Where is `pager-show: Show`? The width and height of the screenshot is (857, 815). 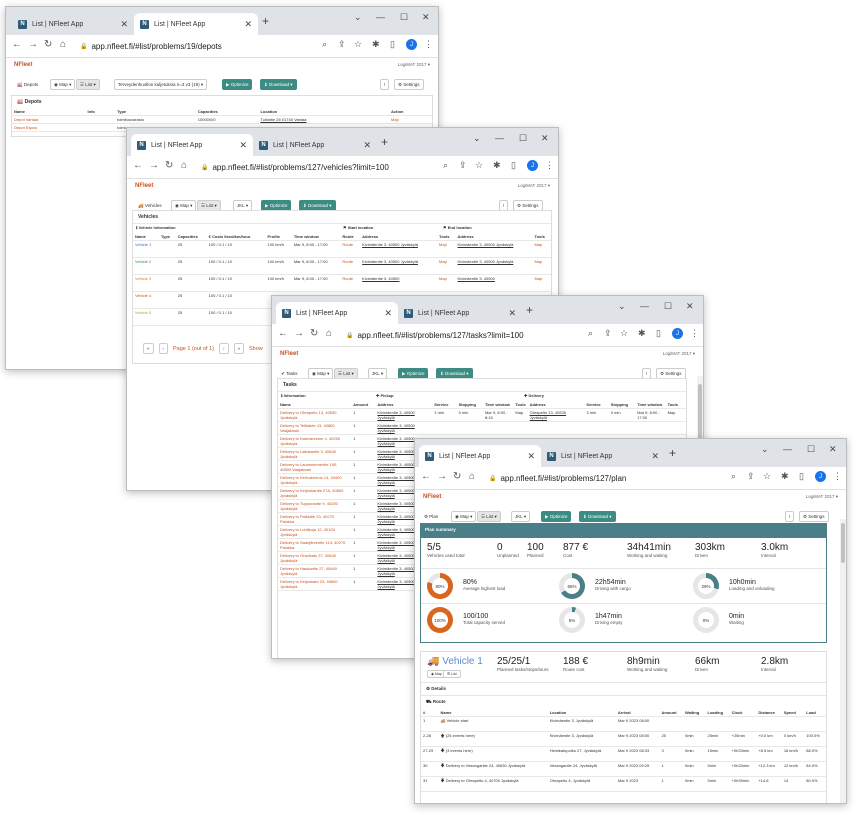 pager-show: Show is located at coordinates (256, 349).